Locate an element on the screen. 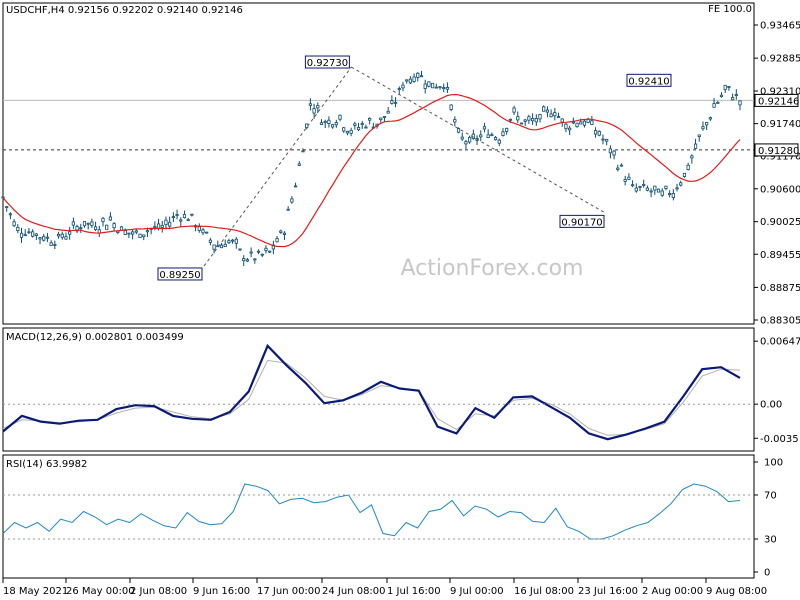 This screenshot has height=600, width=800. rsi-tick-label: 30 is located at coordinates (770, 540).